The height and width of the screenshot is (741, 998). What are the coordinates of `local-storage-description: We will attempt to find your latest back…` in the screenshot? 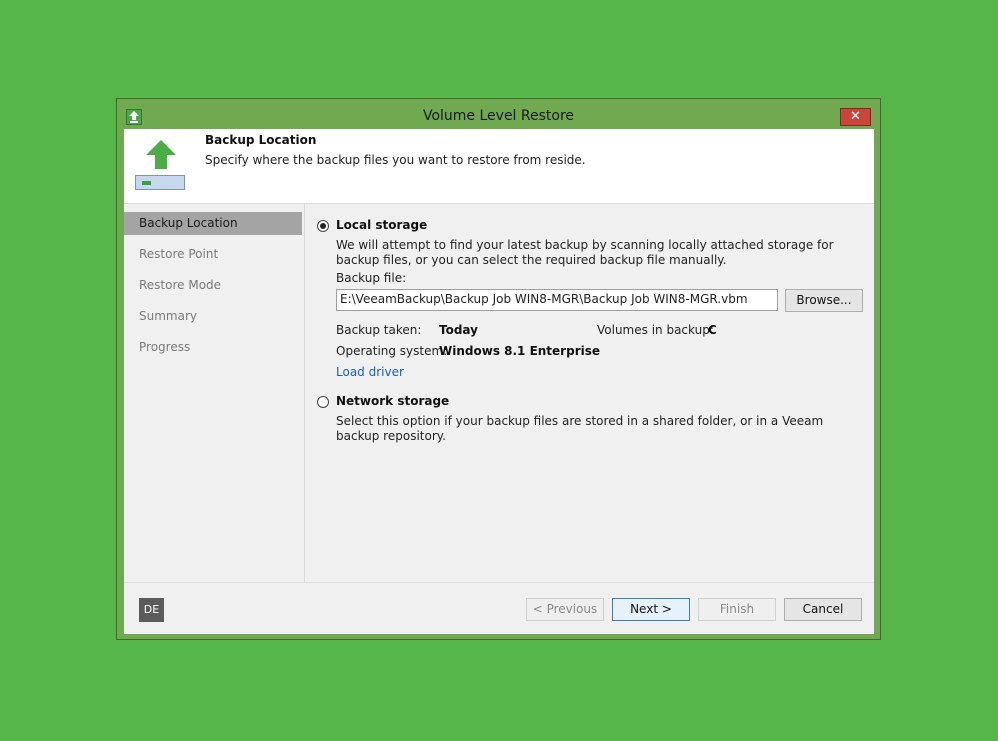 It's located at (585, 252).